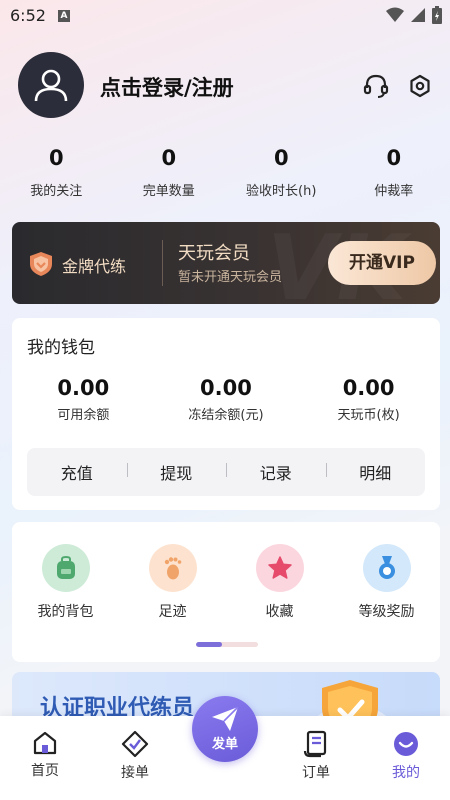 Image resolution: width=450 pixels, height=800 pixels. What do you see at coordinates (225, 16) in the screenshot?
I see `status-bar: 6:52 A` at bounding box center [225, 16].